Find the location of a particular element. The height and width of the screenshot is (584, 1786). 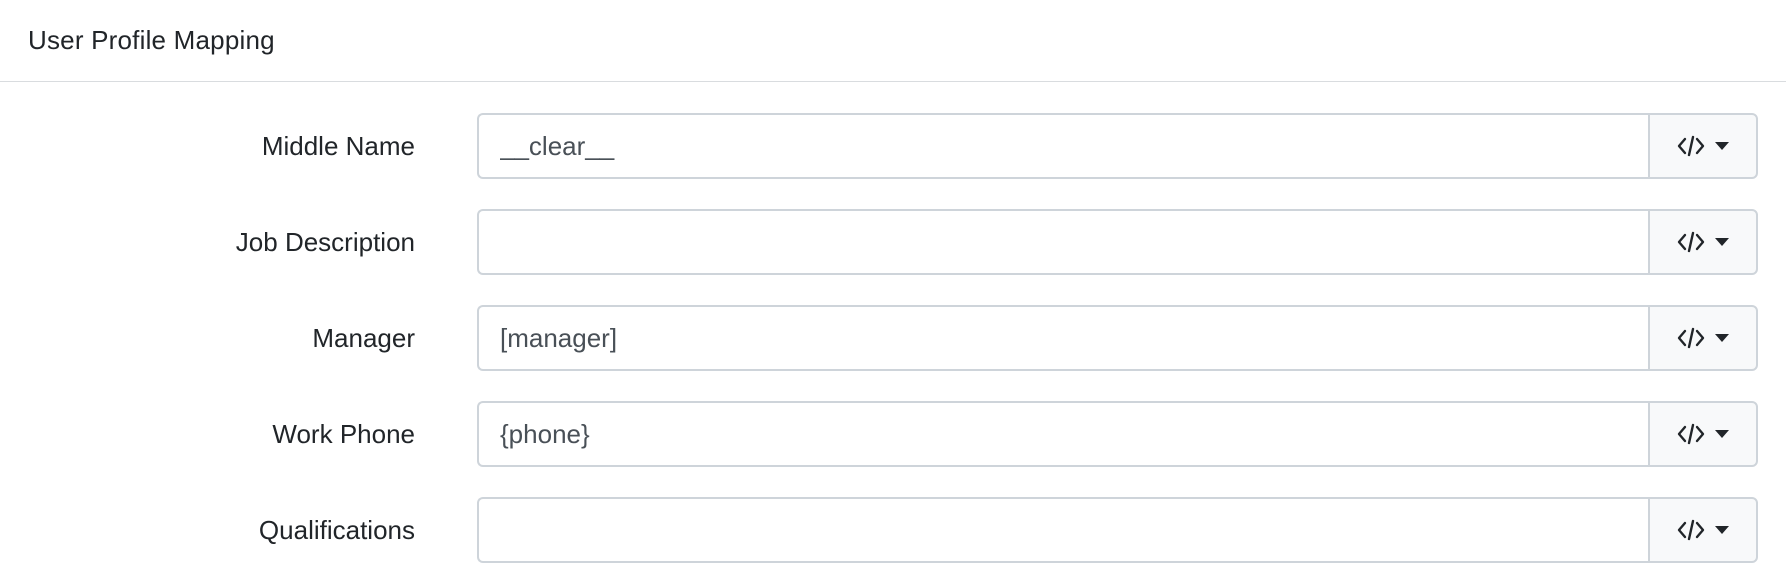

field-row-middle-name: Middle Name is located at coordinates (893, 146).